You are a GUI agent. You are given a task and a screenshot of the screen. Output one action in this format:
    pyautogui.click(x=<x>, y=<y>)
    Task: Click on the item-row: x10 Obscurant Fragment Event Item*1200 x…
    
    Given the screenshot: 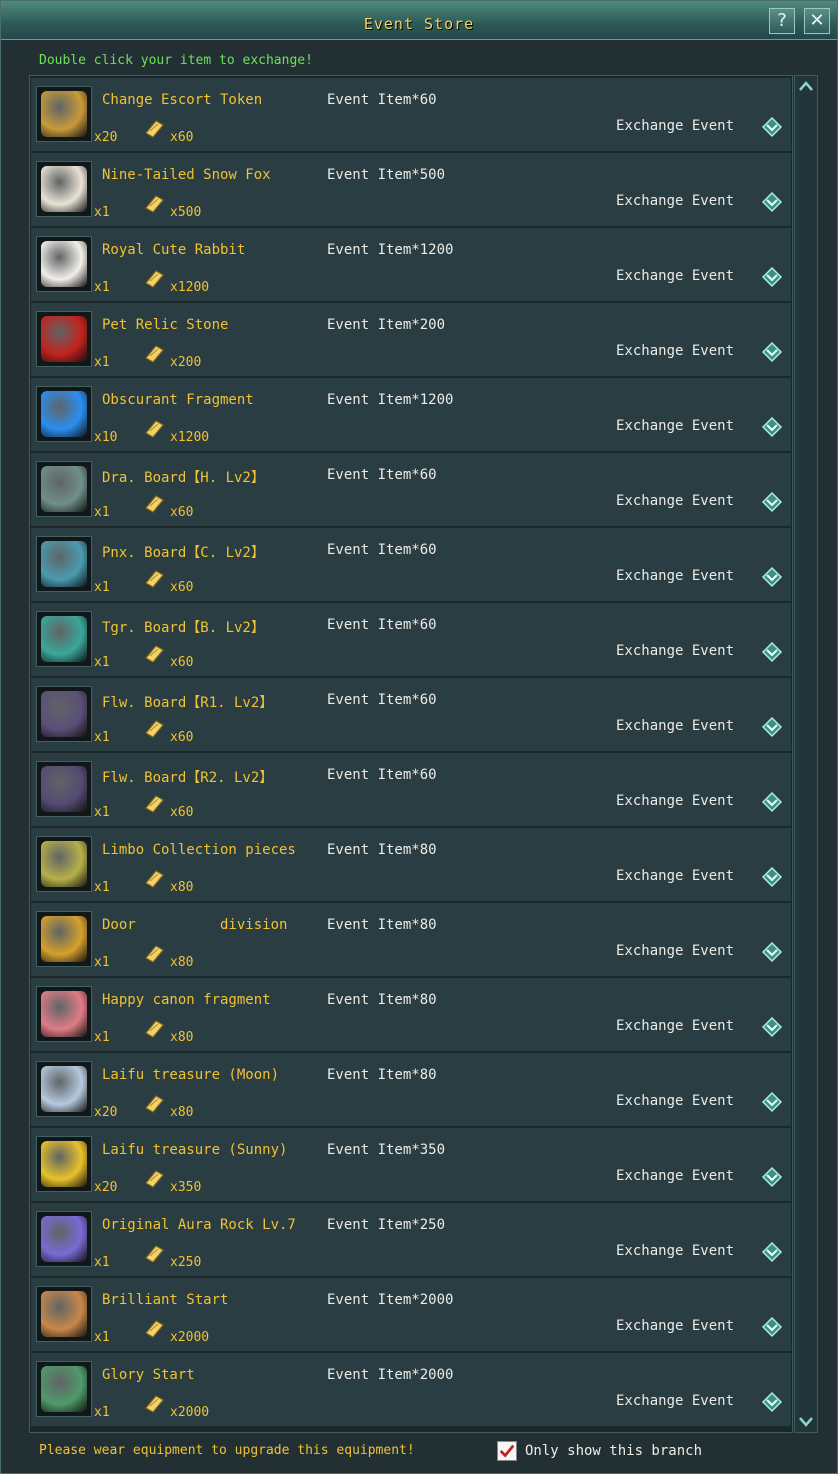 What is the action you would take?
    pyautogui.click(x=411, y=415)
    